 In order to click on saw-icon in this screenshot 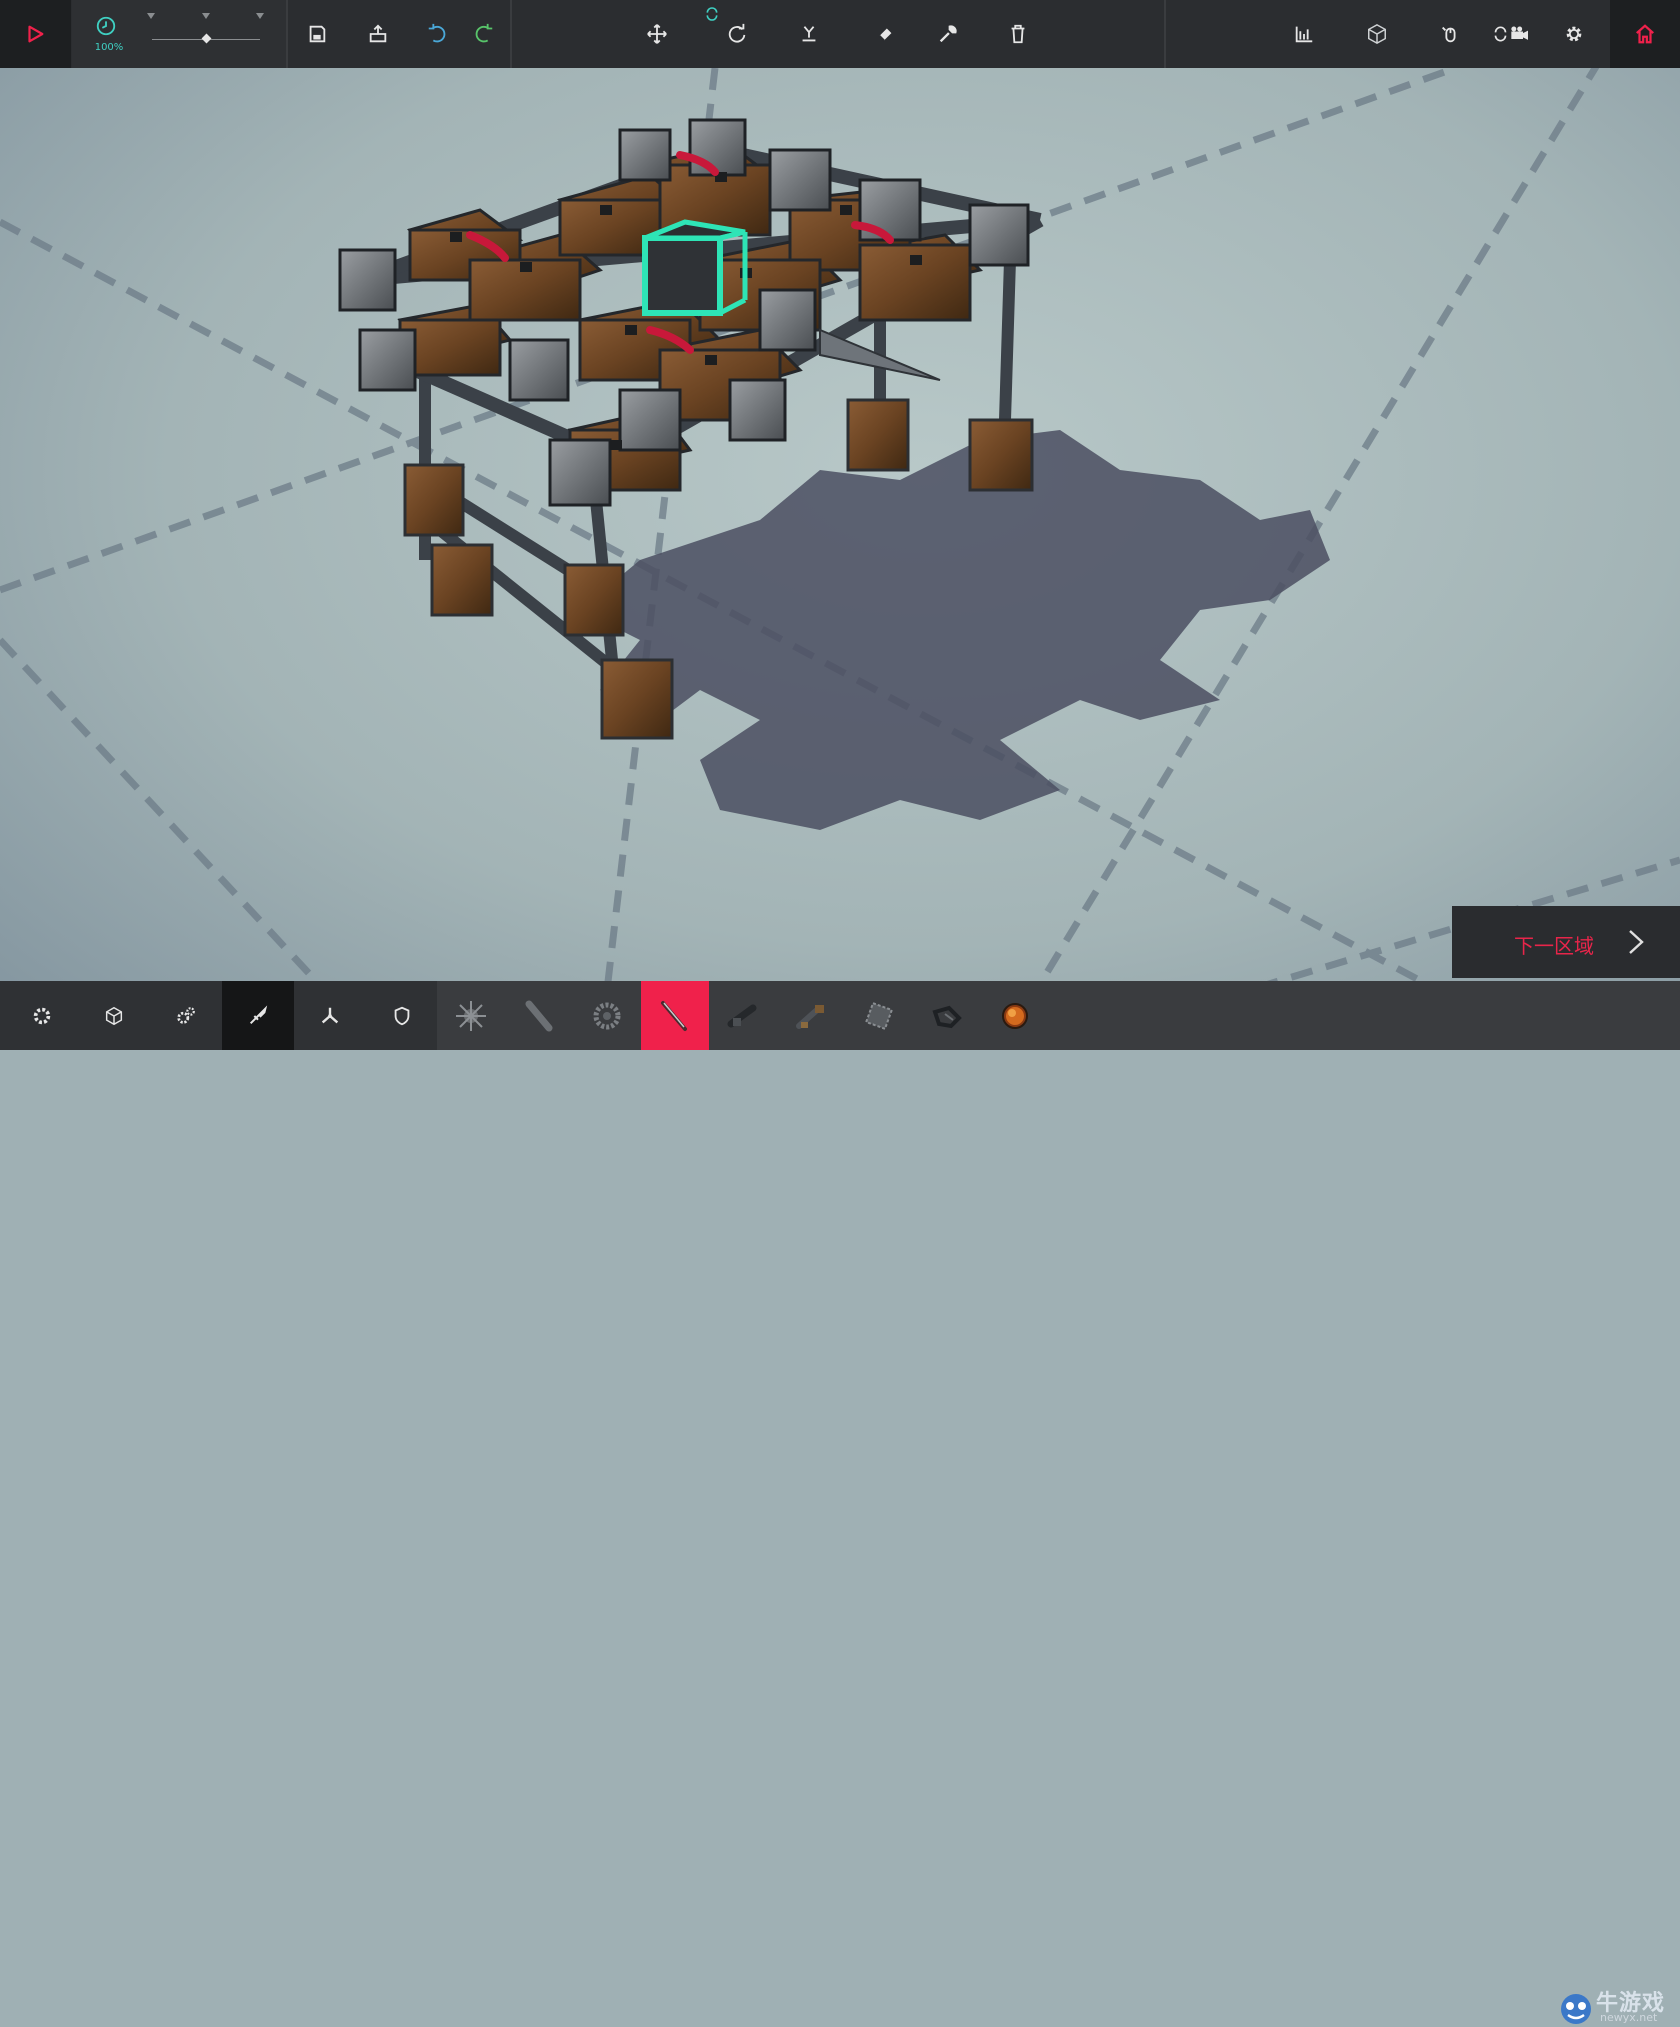, I will do `click(607, 1015)`.